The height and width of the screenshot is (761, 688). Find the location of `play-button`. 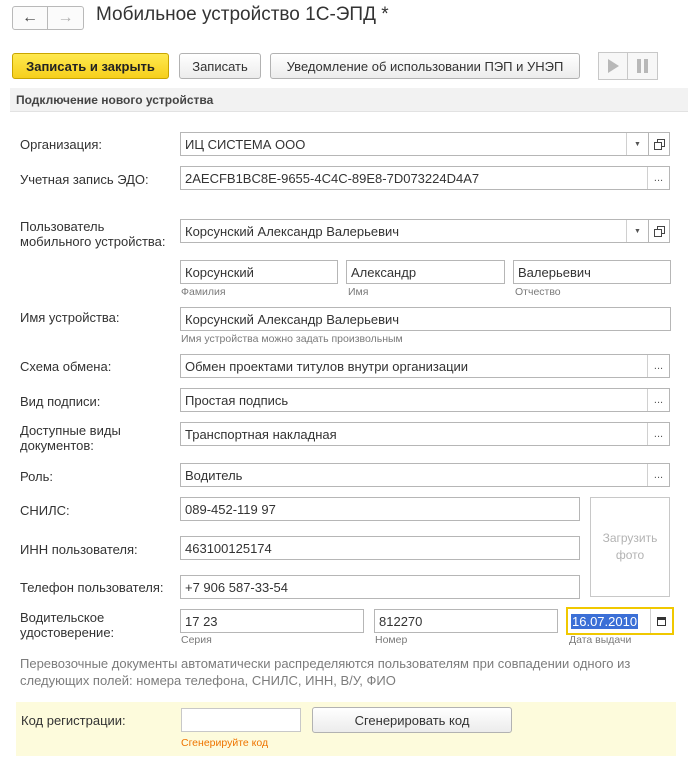

play-button is located at coordinates (613, 66).